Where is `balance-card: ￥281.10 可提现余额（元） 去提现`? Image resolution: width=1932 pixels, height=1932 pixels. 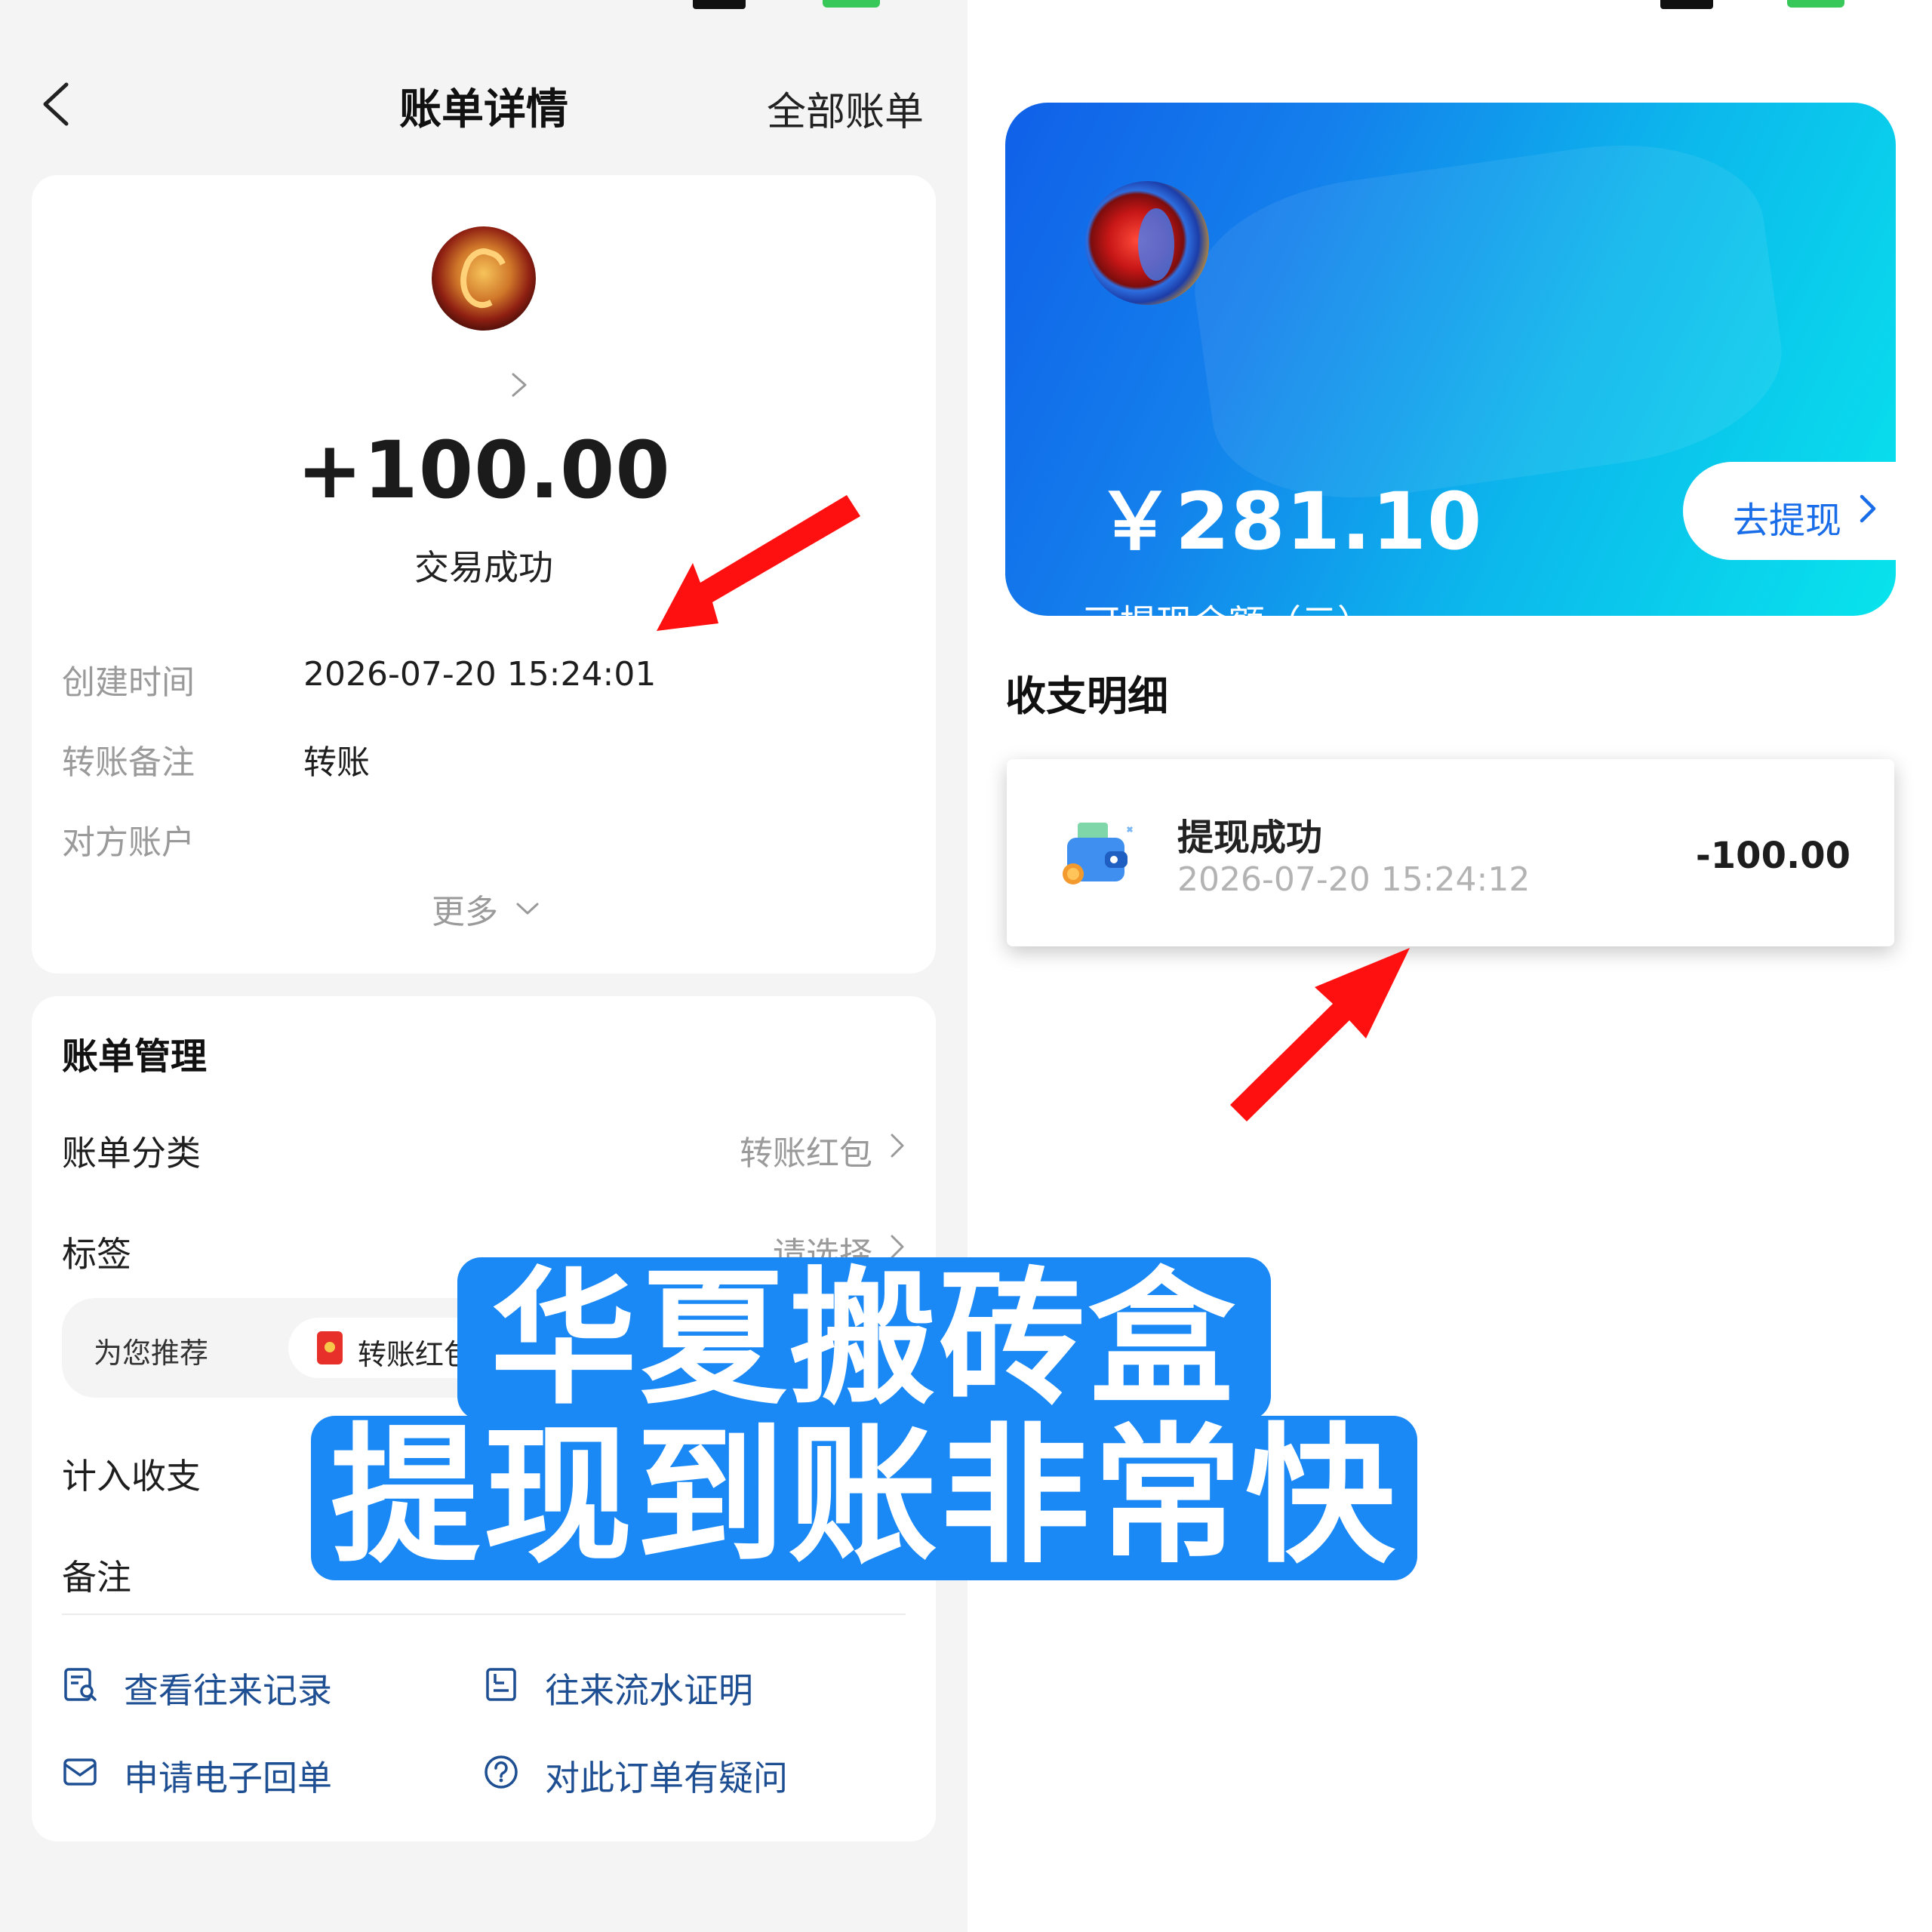
balance-card: ￥281.10 可提现余额（元） 去提现 is located at coordinates (1450, 359).